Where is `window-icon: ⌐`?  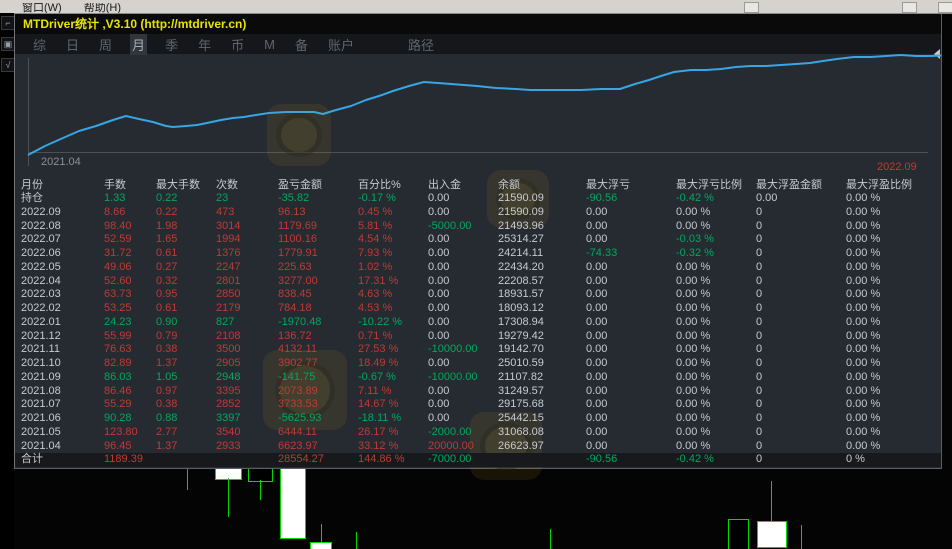 window-icon: ⌐ is located at coordinates (8, 23).